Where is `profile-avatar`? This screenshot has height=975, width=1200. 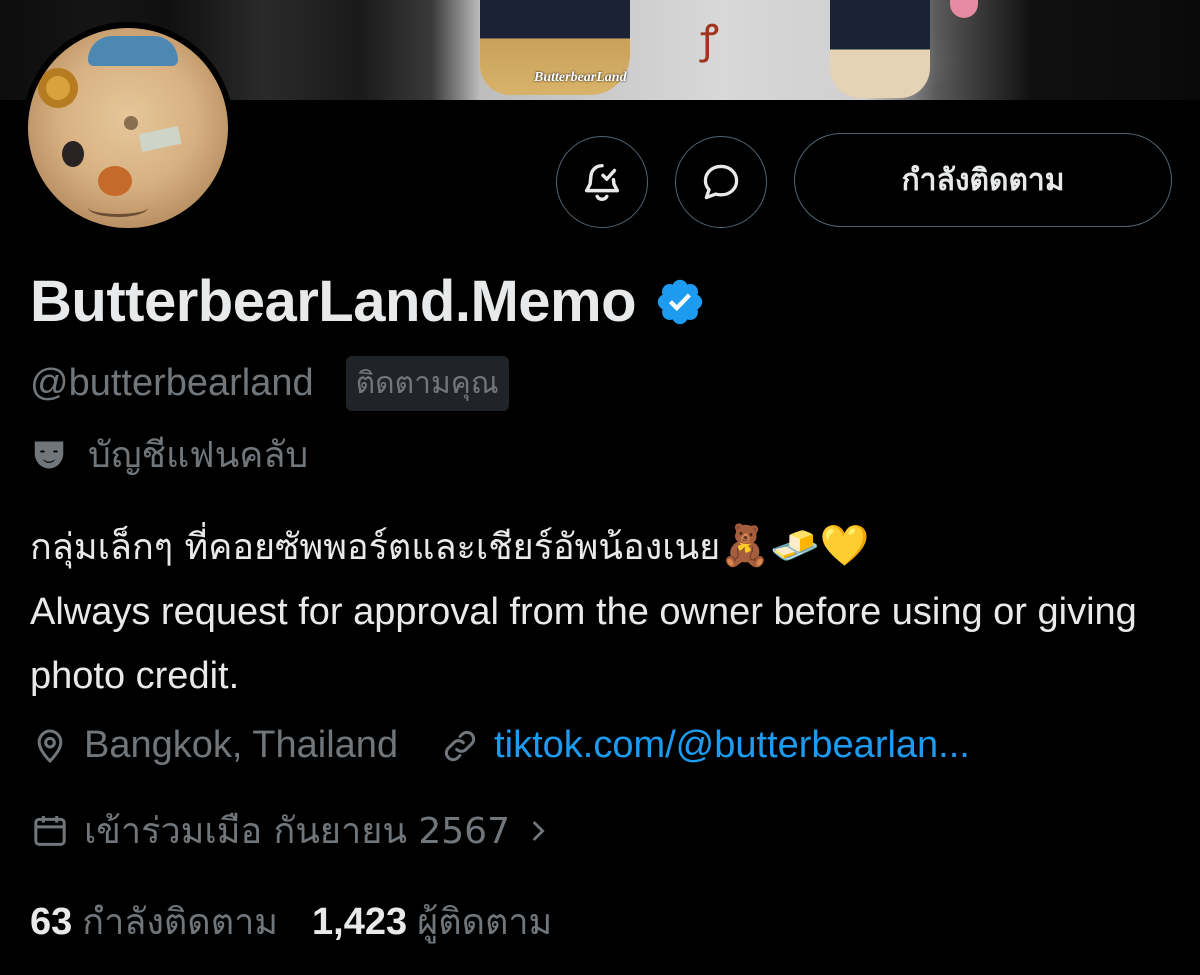
profile-avatar is located at coordinates (128, 128).